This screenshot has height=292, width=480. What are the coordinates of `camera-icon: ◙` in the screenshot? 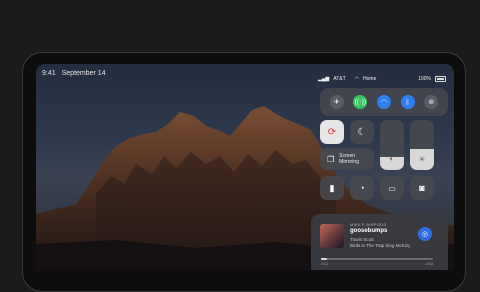 It's located at (422, 188).